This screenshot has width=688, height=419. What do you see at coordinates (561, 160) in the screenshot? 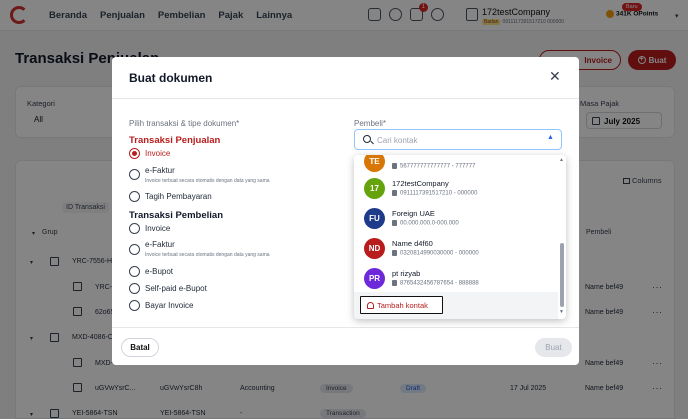
I see `scroll-up-icon: ▲` at bounding box center [561, 160].